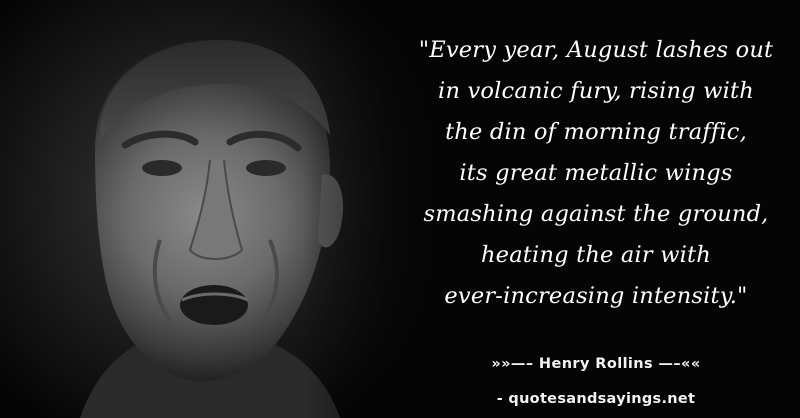  I want to click on quote-line: its great metallic wings, so click(596, 173).